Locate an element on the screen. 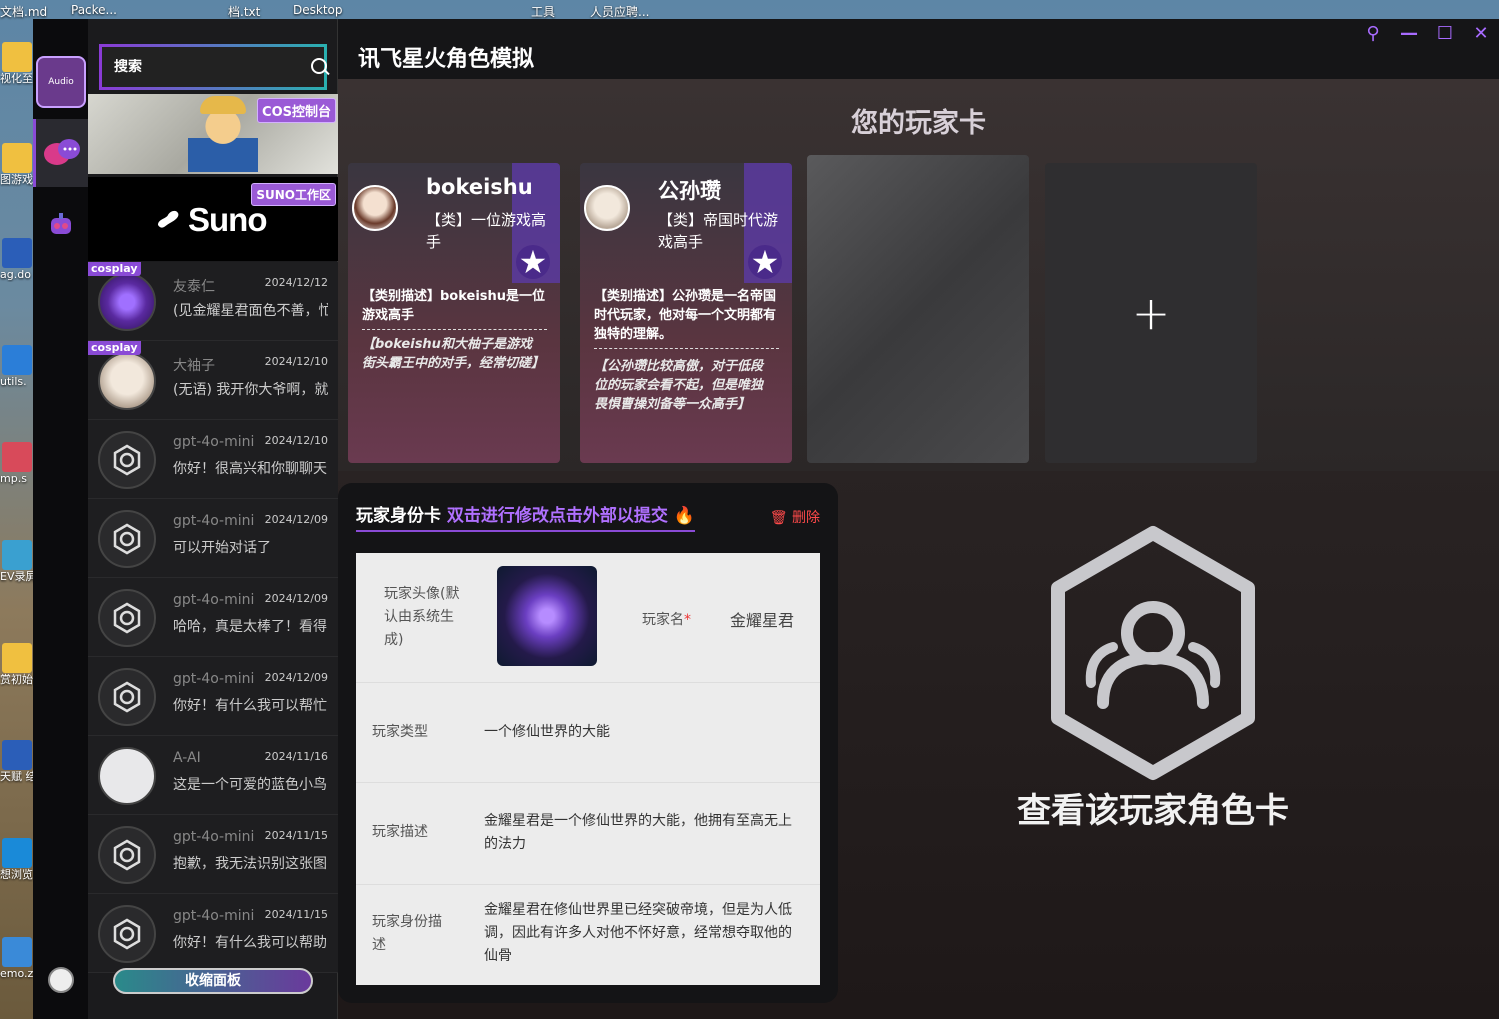 The width and height of the screenshot is (1499, 1019). desktop-icon: emo.z is located at coordinates (17, 959).